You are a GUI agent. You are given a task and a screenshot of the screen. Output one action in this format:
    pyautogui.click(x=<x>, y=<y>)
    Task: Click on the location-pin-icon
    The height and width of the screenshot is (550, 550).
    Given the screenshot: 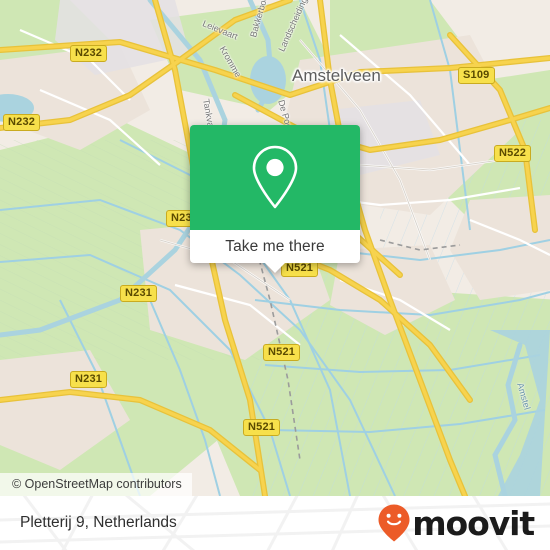 What is the action you would take?
    pyautogui.click(x=275, y=176)
    